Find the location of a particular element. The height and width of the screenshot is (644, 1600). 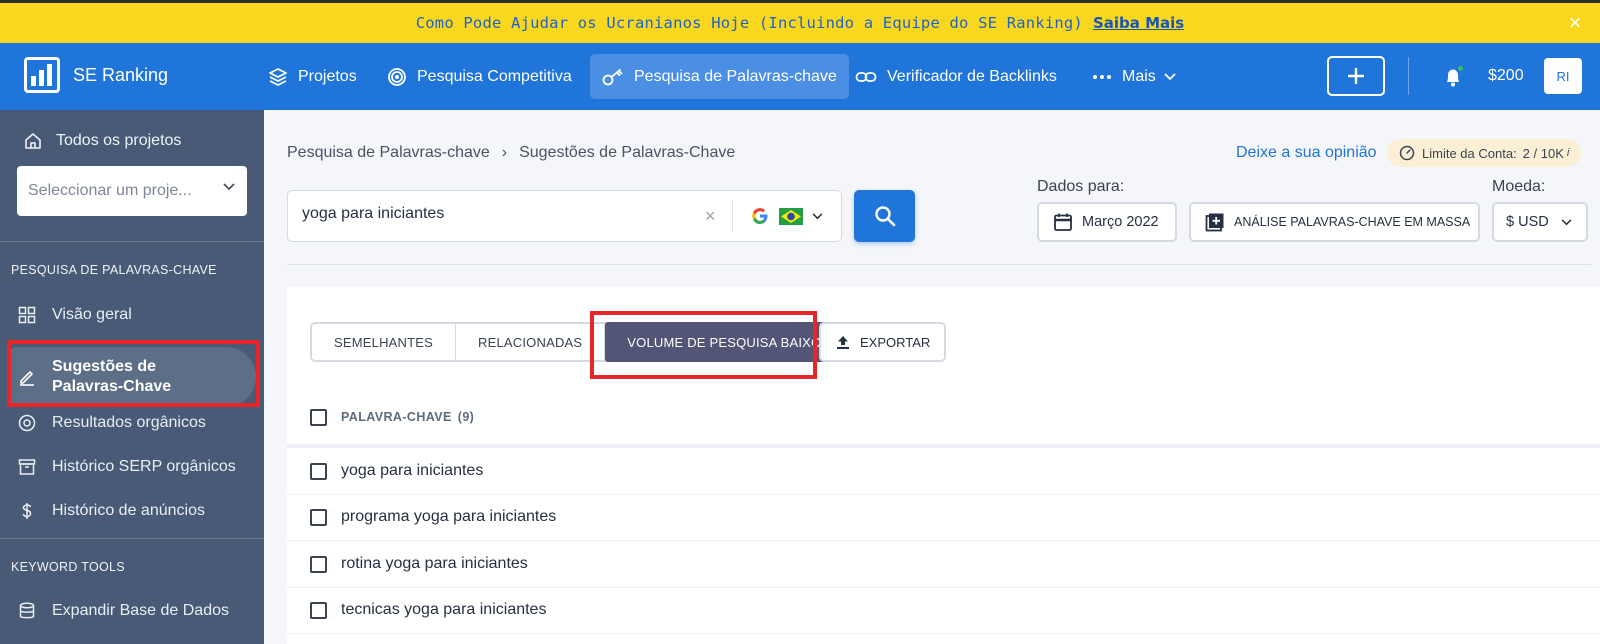

currency-value: $ USD is located at coordinates (1527, 222).